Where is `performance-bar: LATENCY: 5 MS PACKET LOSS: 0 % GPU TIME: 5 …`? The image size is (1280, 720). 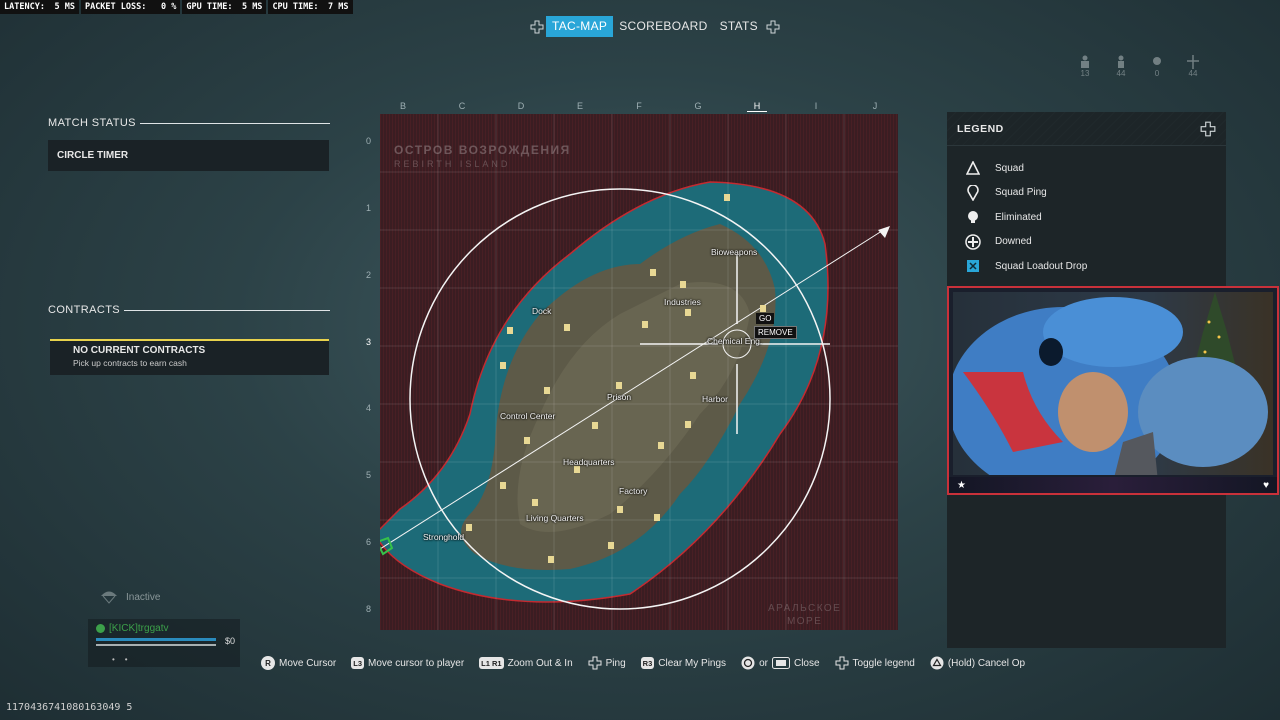 performance-bar: LATENCY: 5 MS PACKET LOSS: 0 % GPU TIME: 5 … is located at coordinates (176, 7).